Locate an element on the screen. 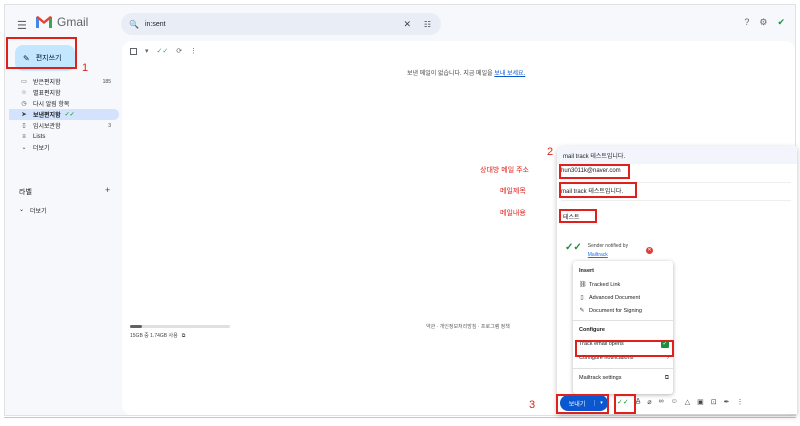 This screenshot has width=800, height=426. menu-item-document-signing: ✎ Document for Signing is located at coordinates (624, 311).